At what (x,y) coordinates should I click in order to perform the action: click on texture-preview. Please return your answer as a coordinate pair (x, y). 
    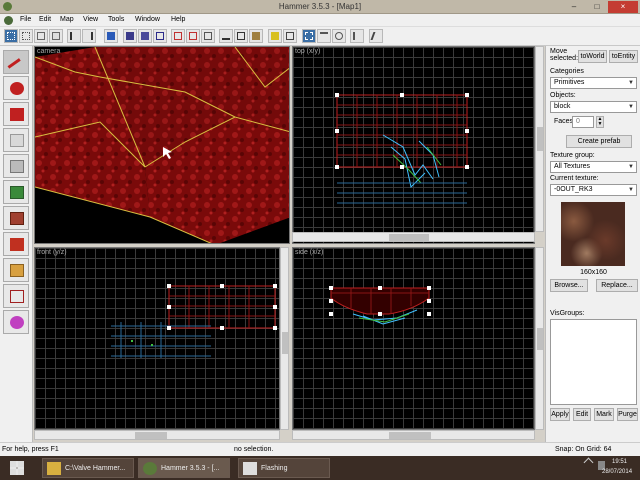
    Looking at the image, I should click on (593, 234).